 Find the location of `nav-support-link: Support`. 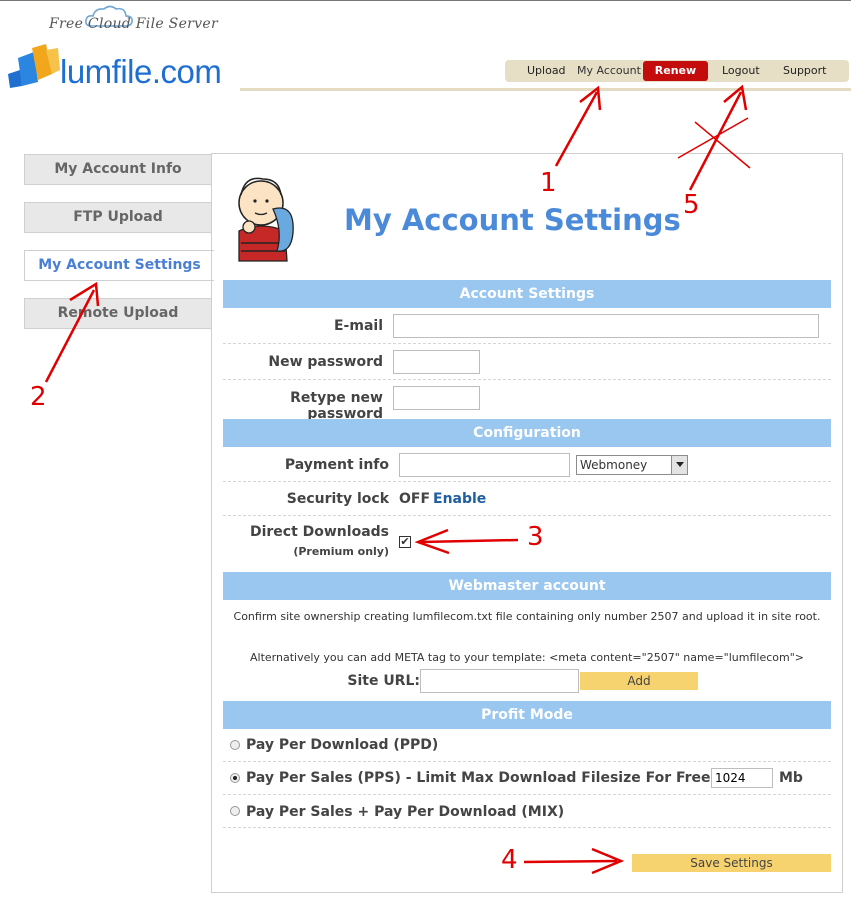

nav-support-link: Support is located at coordinates (804, 71).